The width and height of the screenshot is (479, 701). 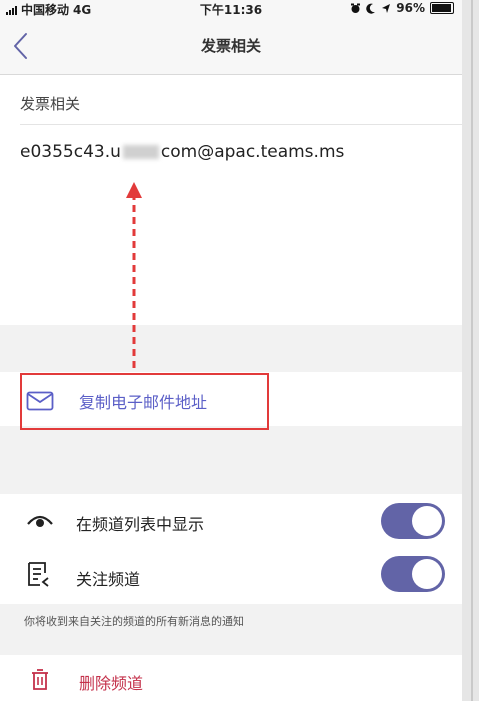 I want to click on delete-channel-button: 删除频道, so click(x=111, y=682).